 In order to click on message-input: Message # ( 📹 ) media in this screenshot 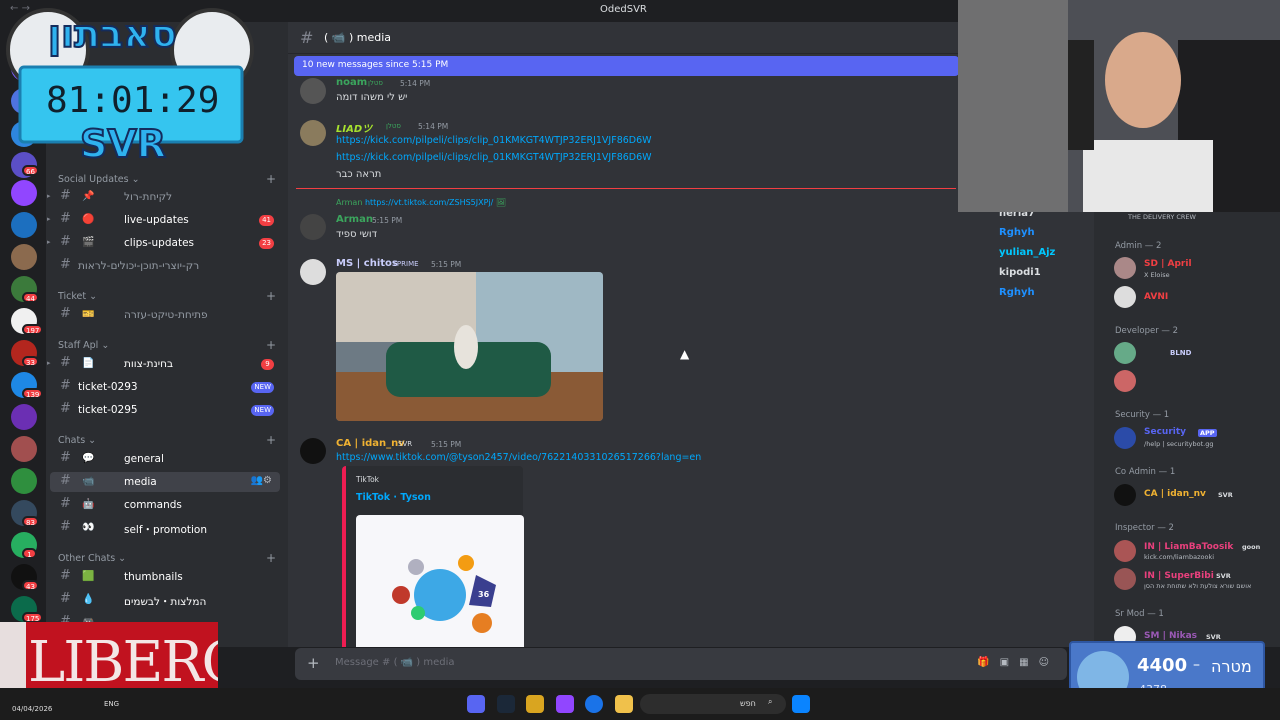, I will do `click(395, 662)`.